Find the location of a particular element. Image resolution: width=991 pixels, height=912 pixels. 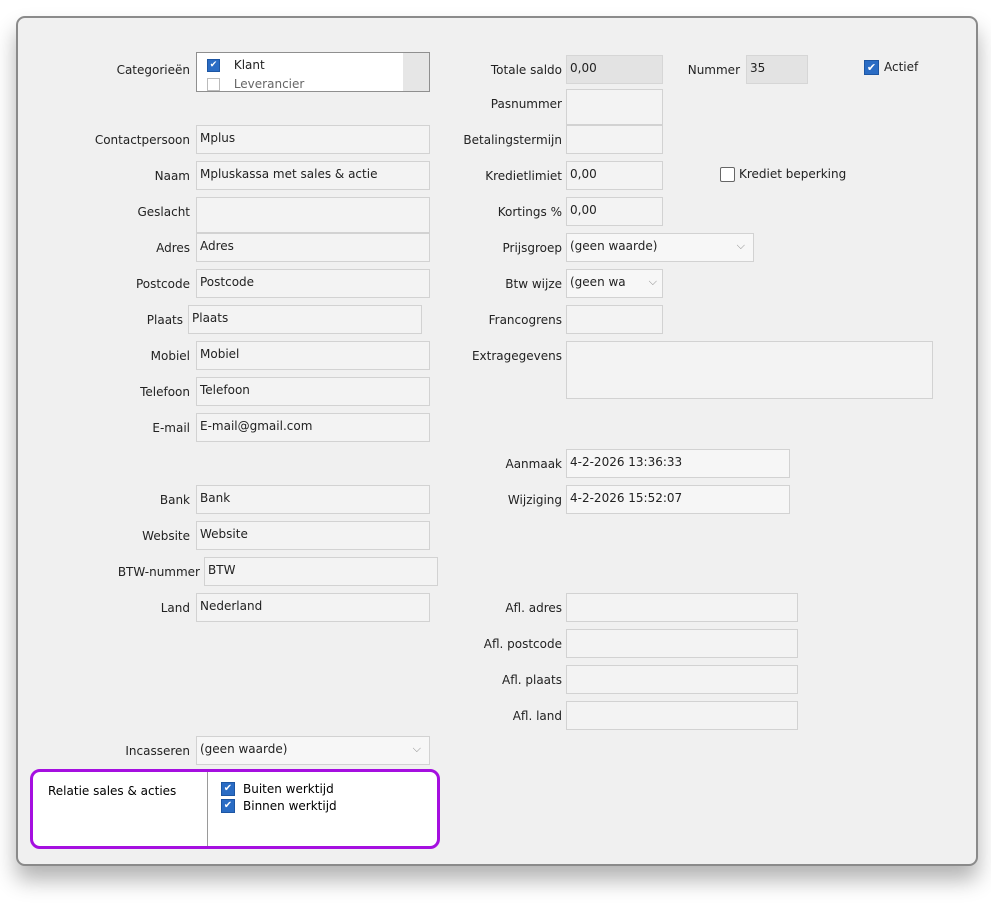

buiten-werktijd-checkbox: ✔ is located at coordinates (228, 789).